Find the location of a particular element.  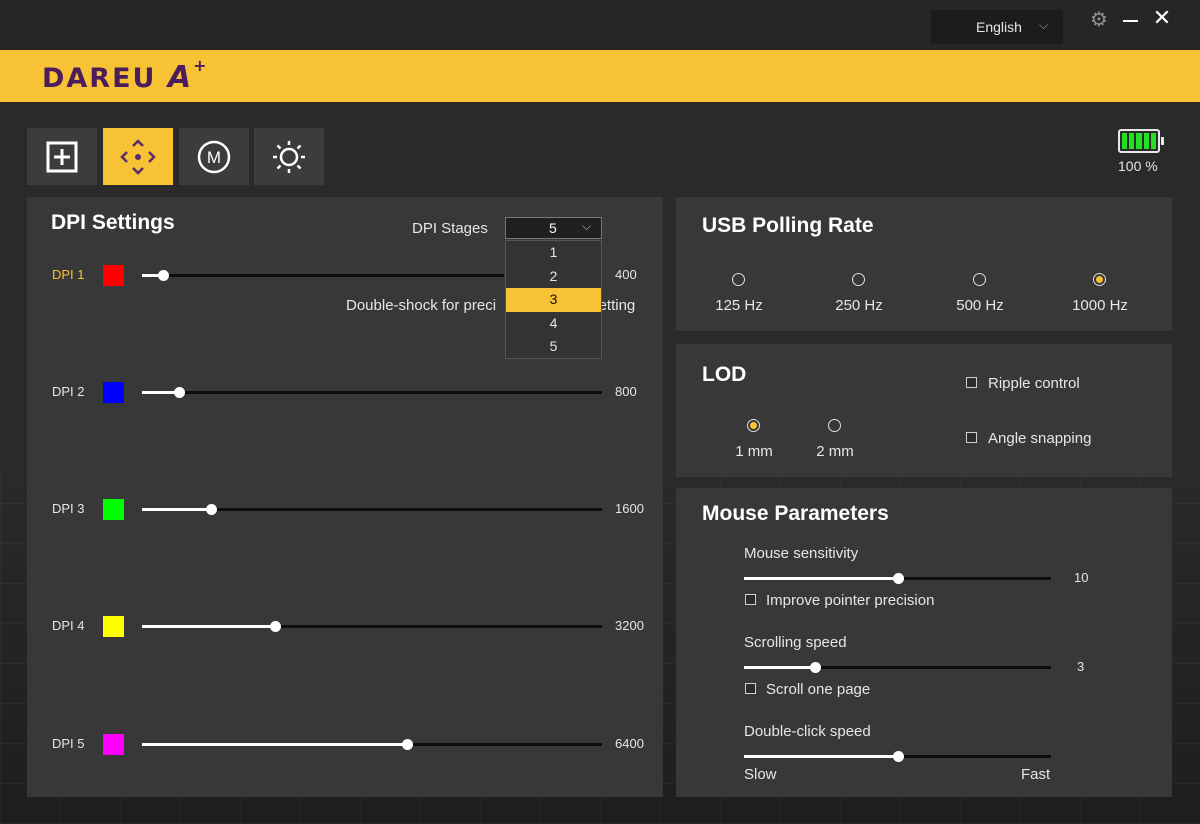

gear-icon: ⚙ is located at coordinates (1099, 21).